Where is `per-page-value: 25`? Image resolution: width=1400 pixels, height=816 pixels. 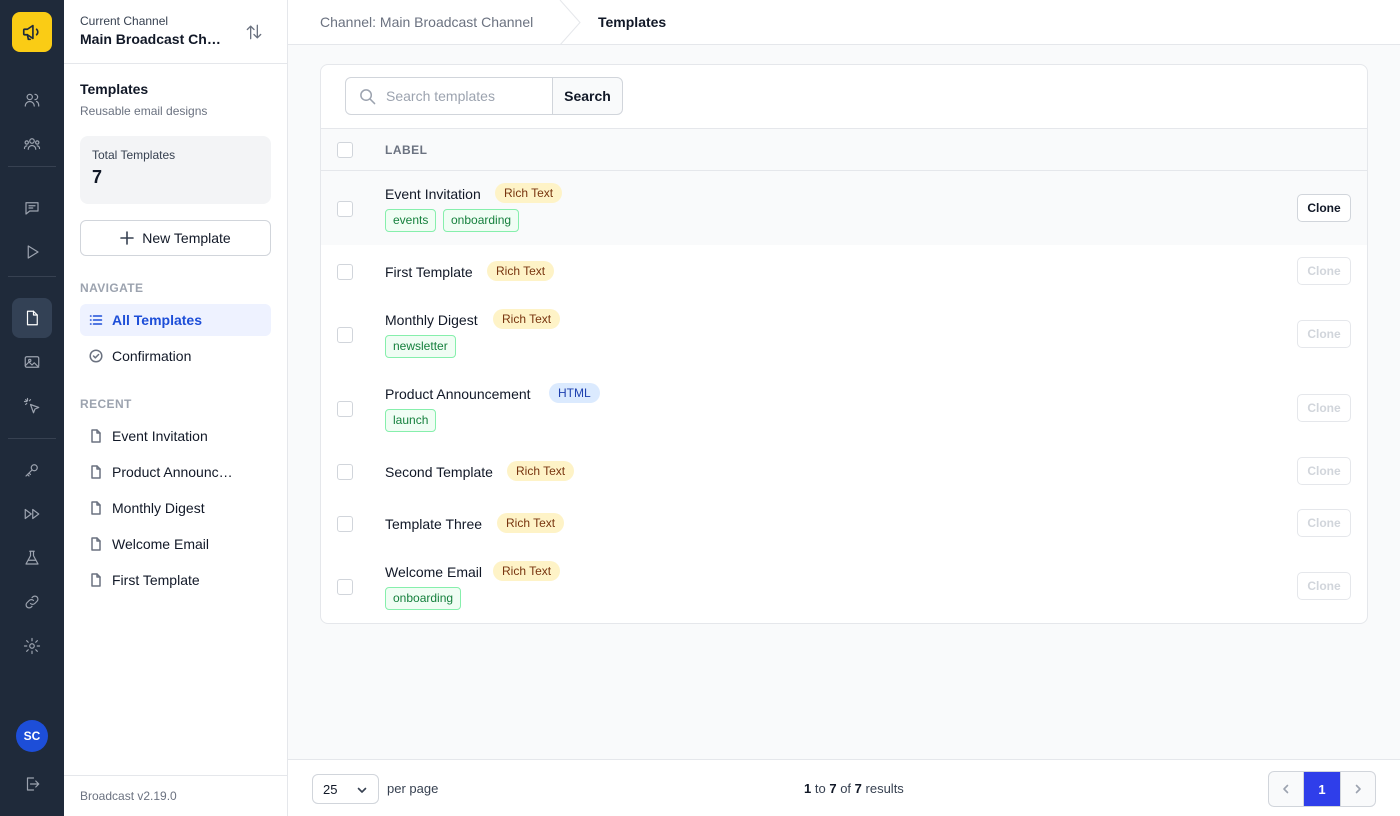
per-page-value: 25 is located at coordinates (330, 789).